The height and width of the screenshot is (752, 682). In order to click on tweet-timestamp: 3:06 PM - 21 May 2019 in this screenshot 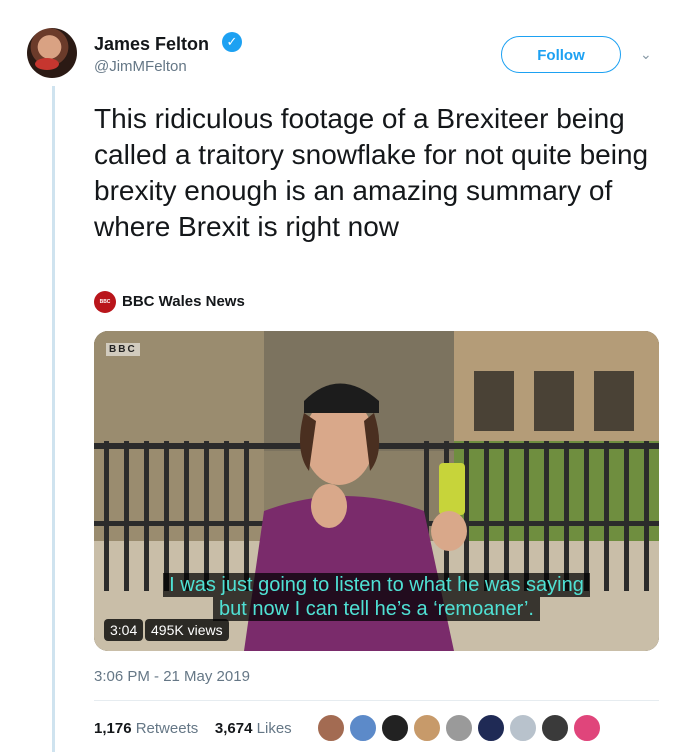, I will do `click(172, 676)`.